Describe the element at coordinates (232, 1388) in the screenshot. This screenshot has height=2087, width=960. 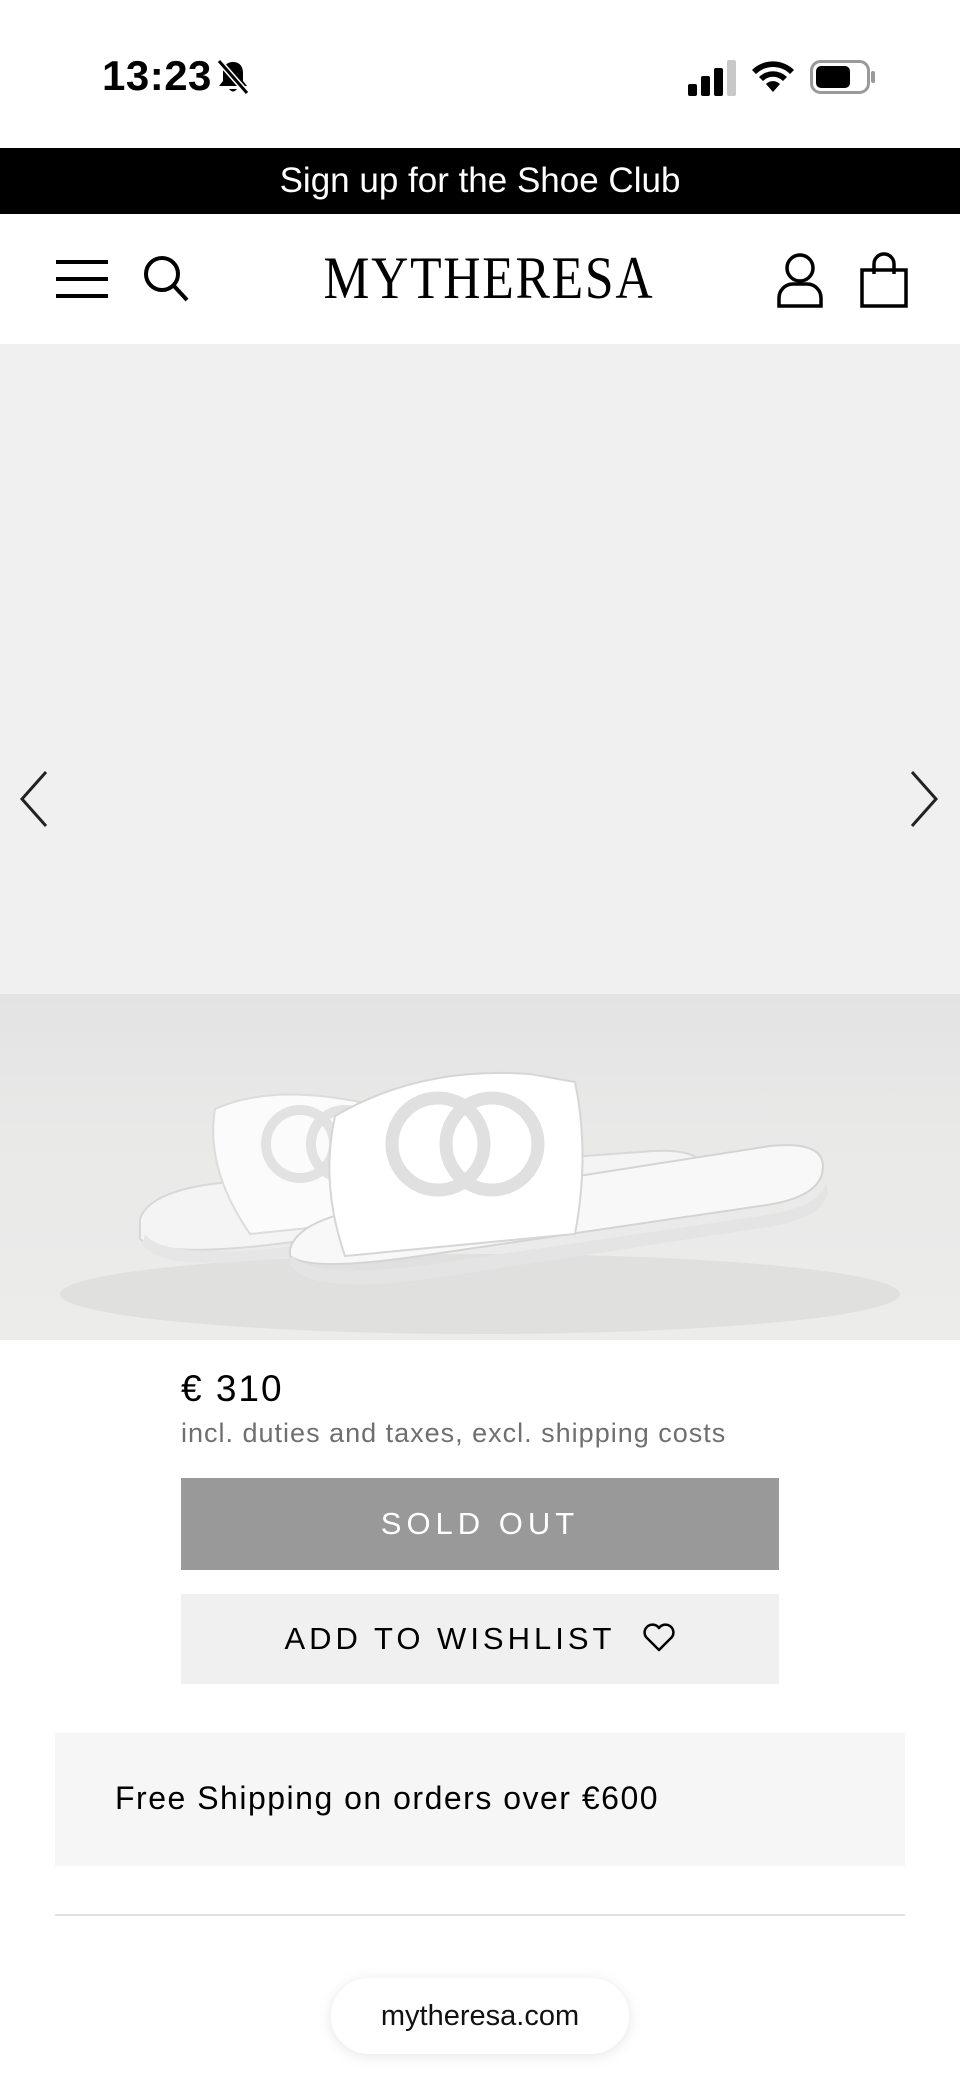
I see `product-price: € 310` at that location.